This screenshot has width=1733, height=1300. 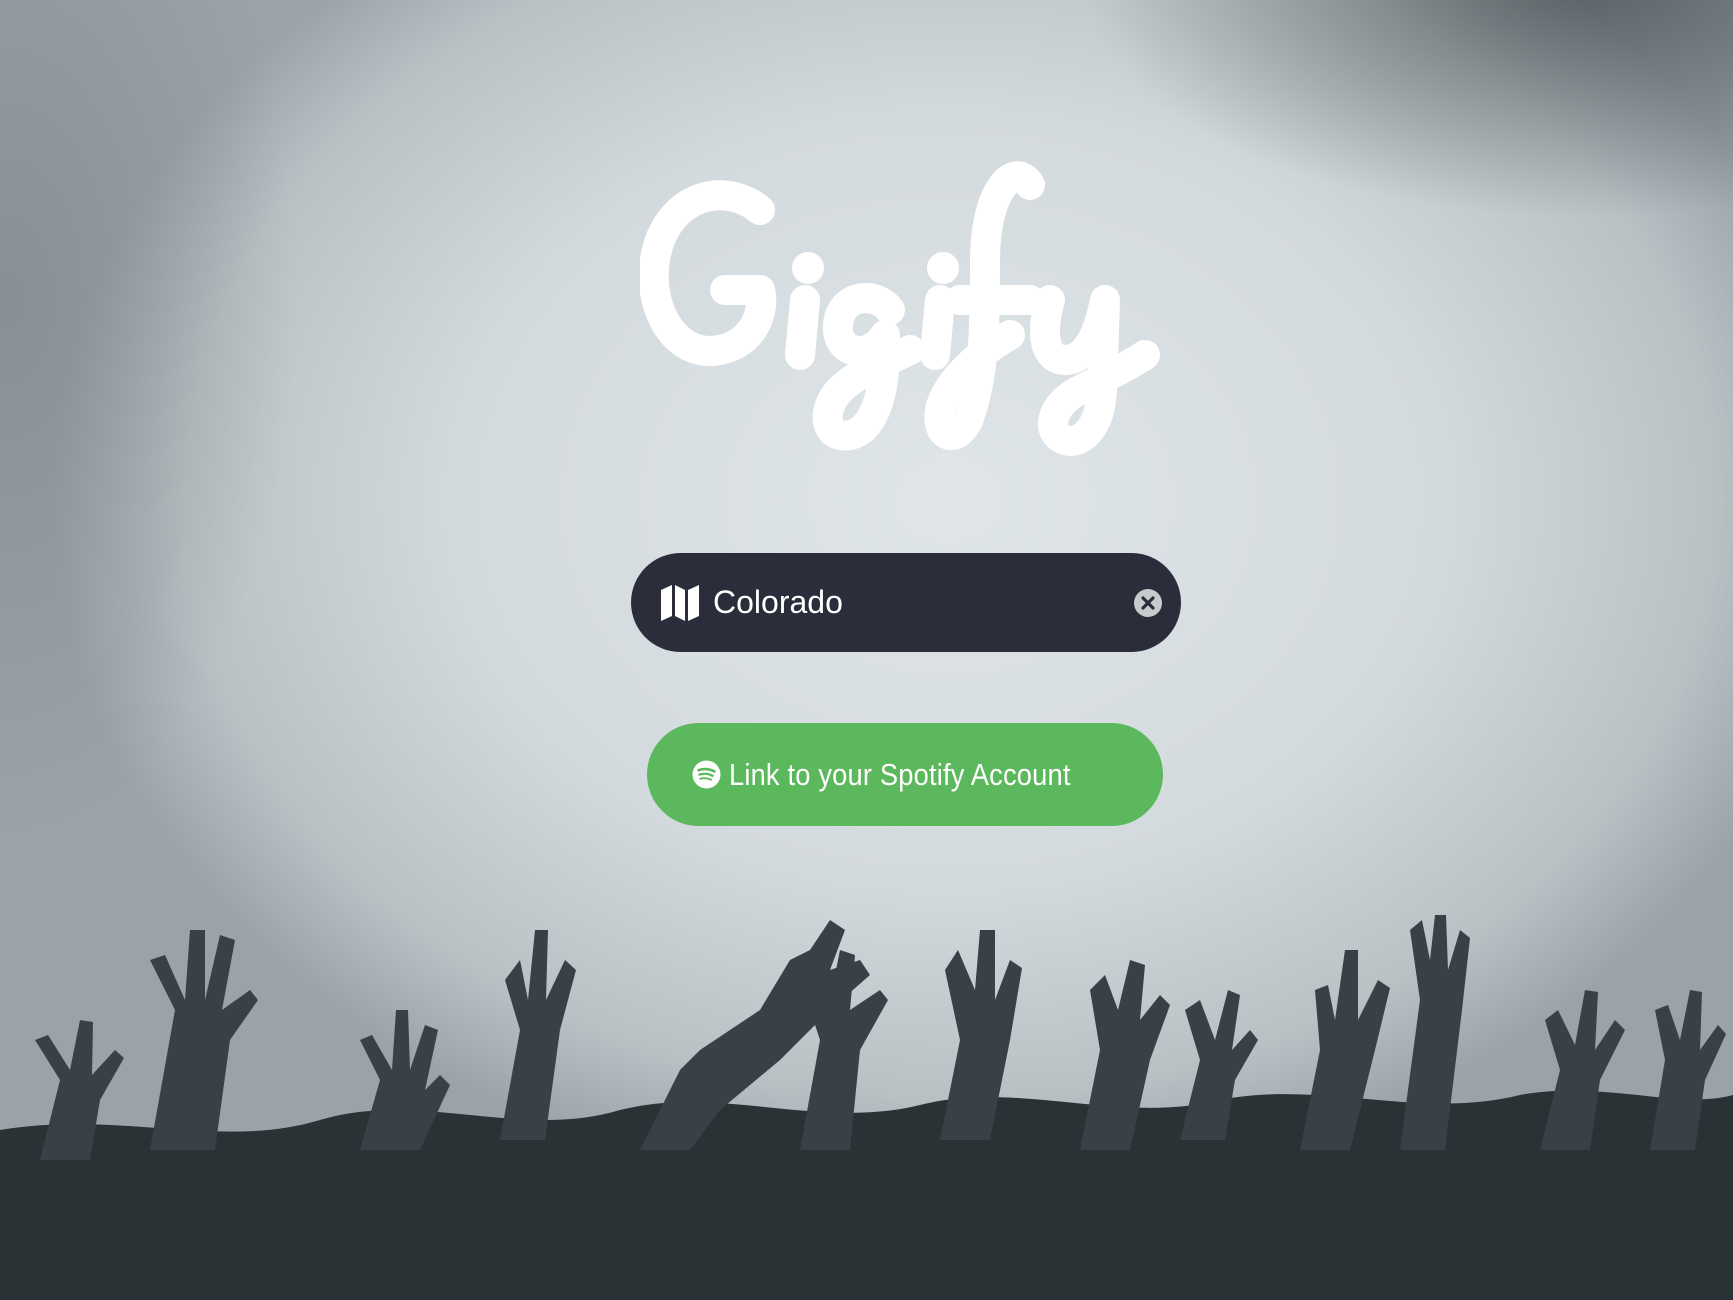 What do you see at coordinates (923, 602) in the screenshot?
I see `location-input` at bounding box center [923, 602].